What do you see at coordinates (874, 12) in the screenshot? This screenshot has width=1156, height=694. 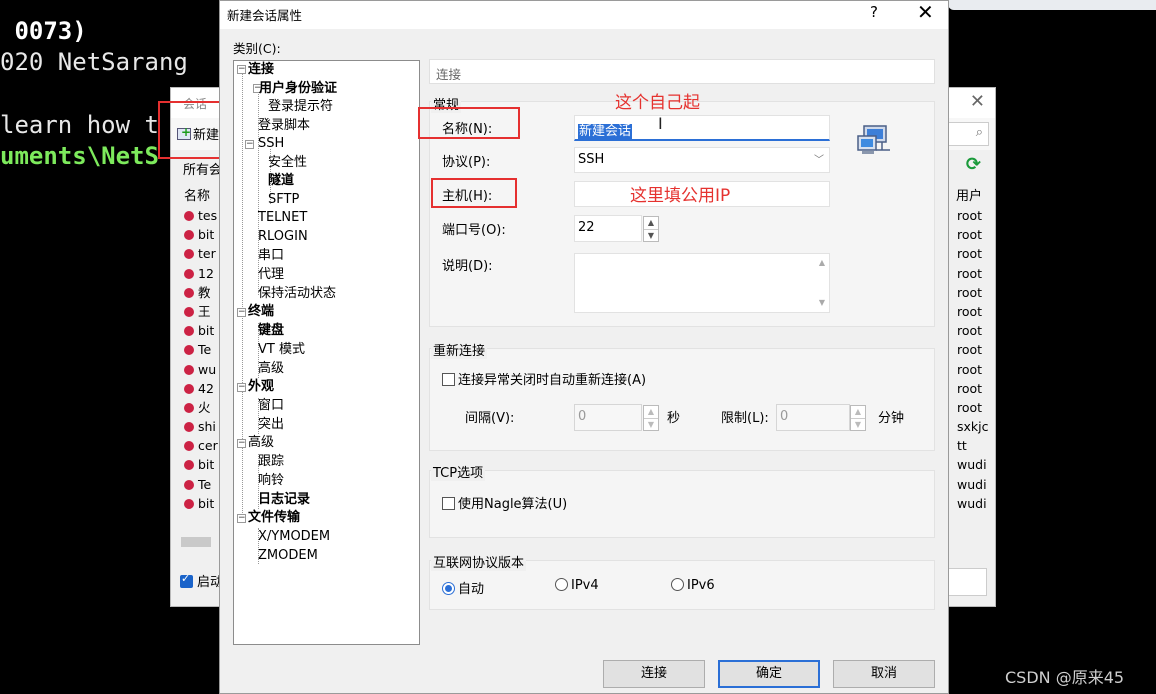 I see `help-button: ?` at bounding box center [874, 12].